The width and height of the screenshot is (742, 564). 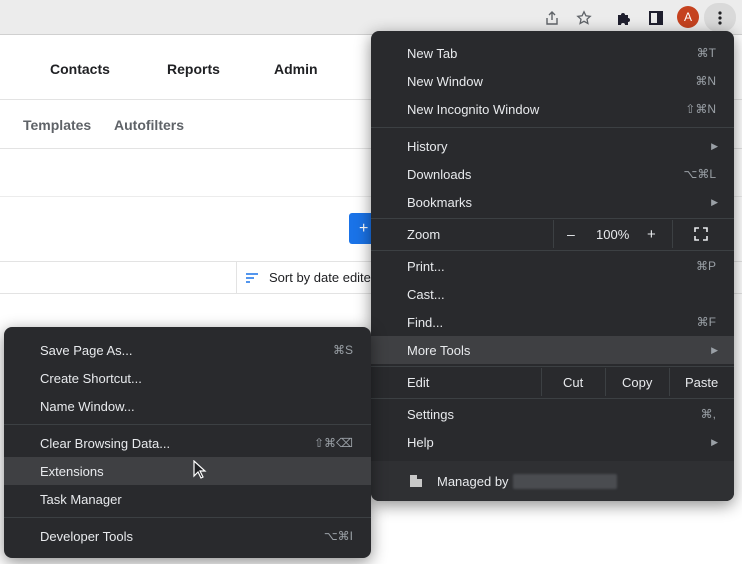 I want to click on fullscreen-icon, so click(x=701, y=234).